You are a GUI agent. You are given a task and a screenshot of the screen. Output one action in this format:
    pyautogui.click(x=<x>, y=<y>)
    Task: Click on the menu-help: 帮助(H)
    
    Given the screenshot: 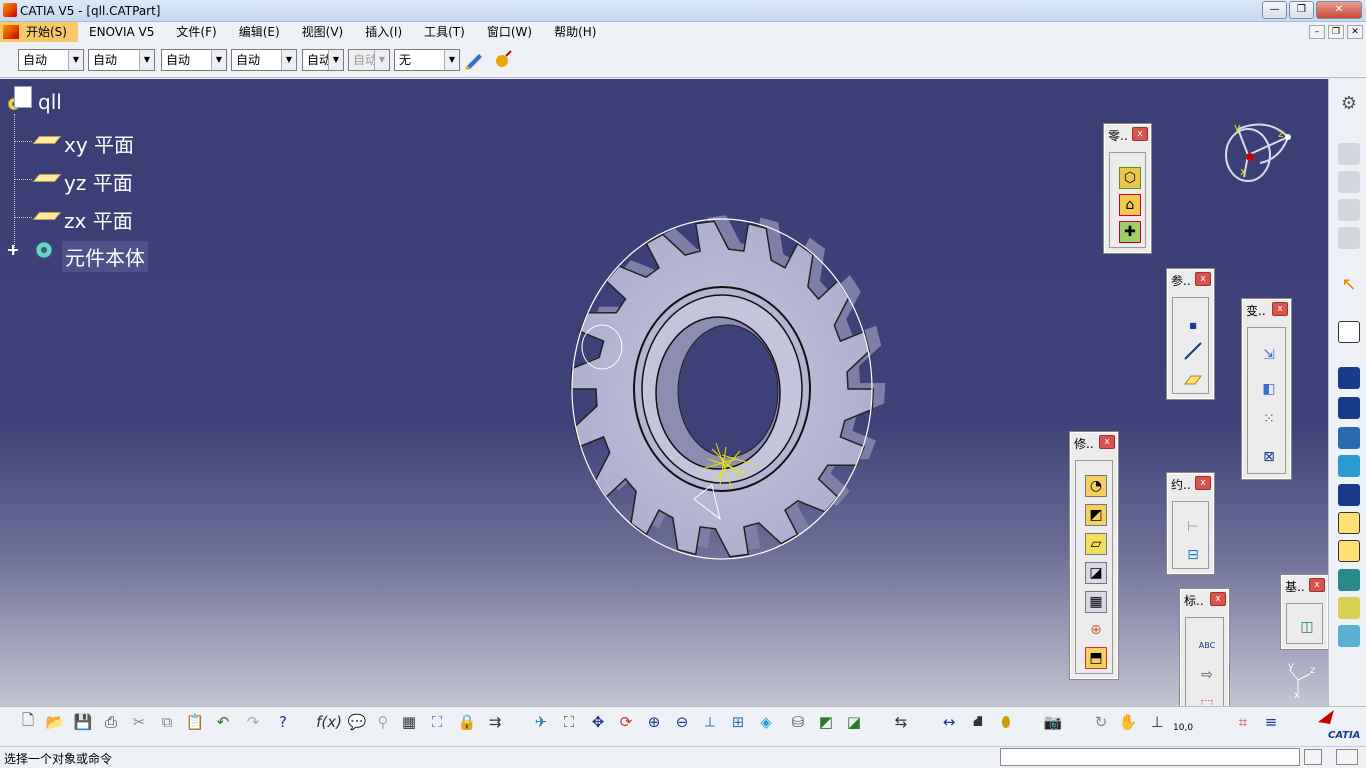 What is the action you would take?
    pyautogui.click(x=575, y=32)
    